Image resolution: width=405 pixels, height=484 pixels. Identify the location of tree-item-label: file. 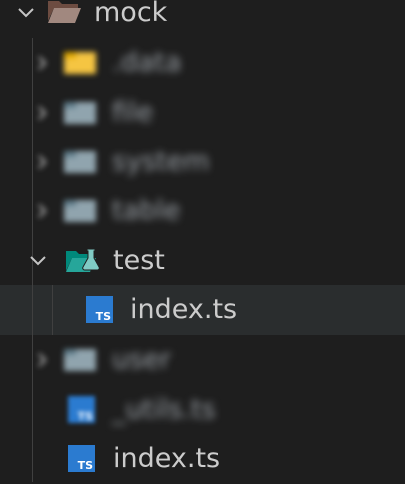
(133, 112).